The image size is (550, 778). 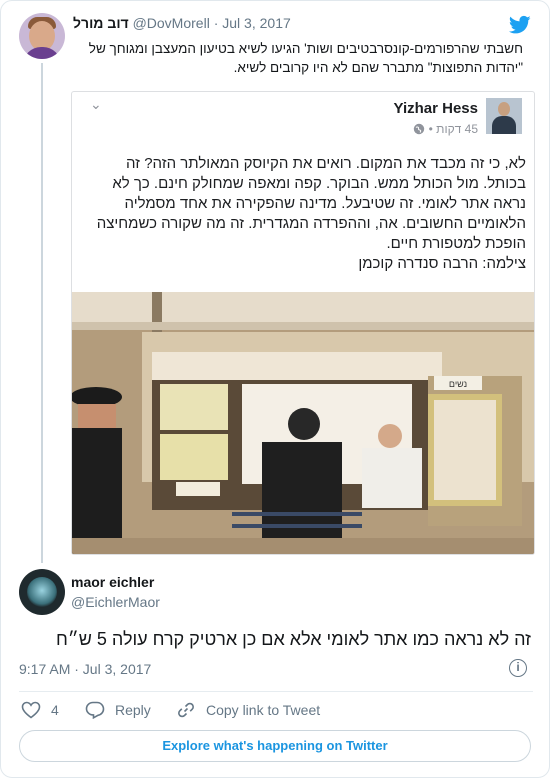 I want to click on like-count: 4, so click(x=55, y=710).